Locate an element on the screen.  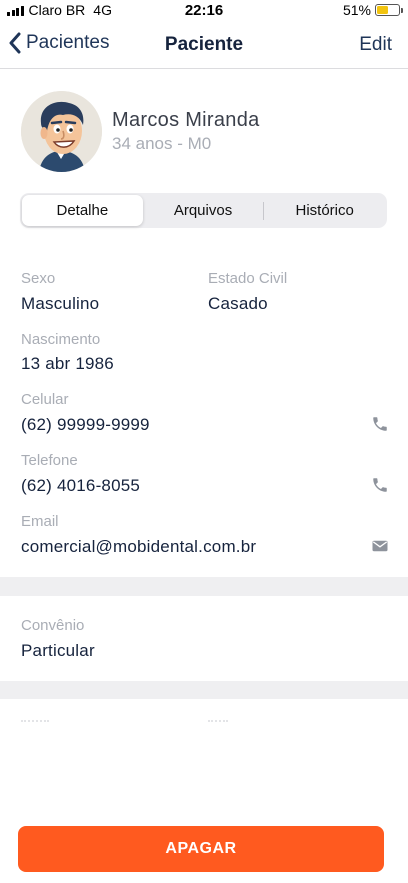
convenio-label: Convênio is located at coordinates (53, 625).